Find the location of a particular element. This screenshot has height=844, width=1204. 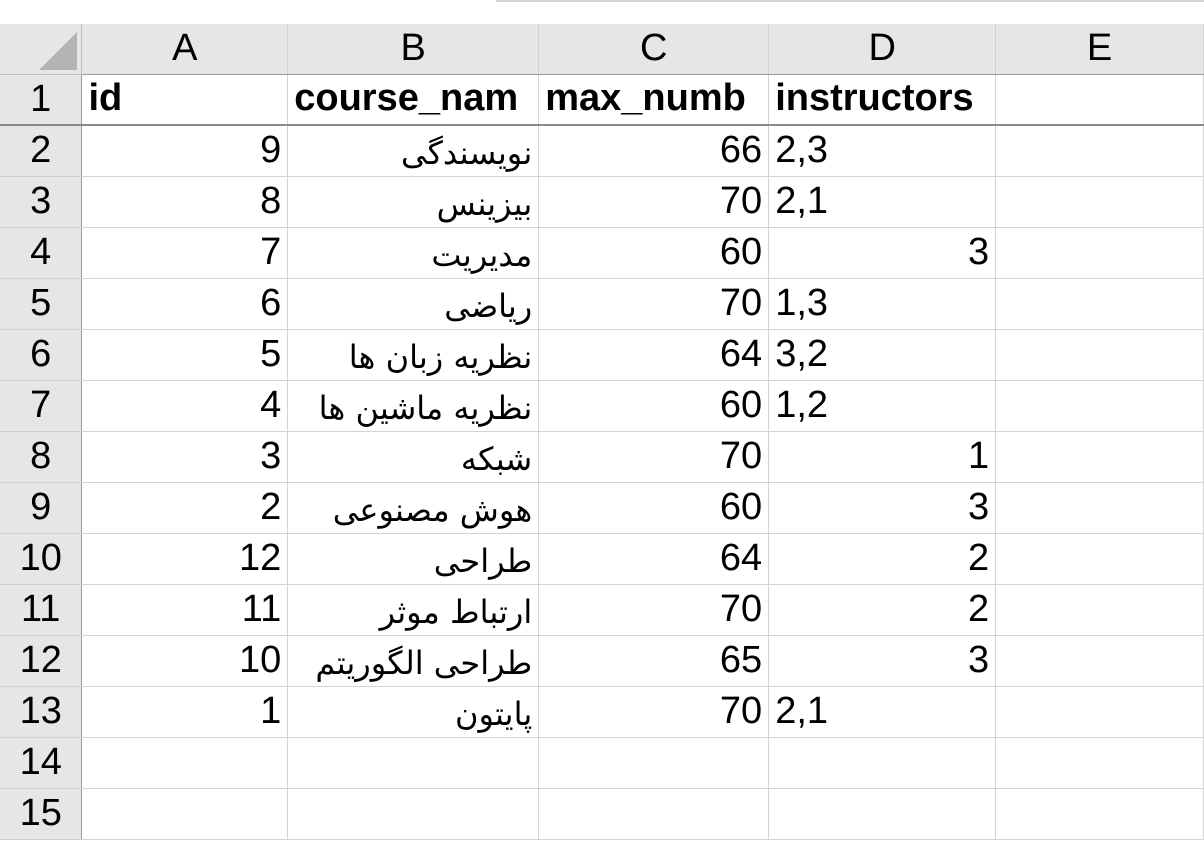

cell-id: 8 is located at coordinates (185, 202).